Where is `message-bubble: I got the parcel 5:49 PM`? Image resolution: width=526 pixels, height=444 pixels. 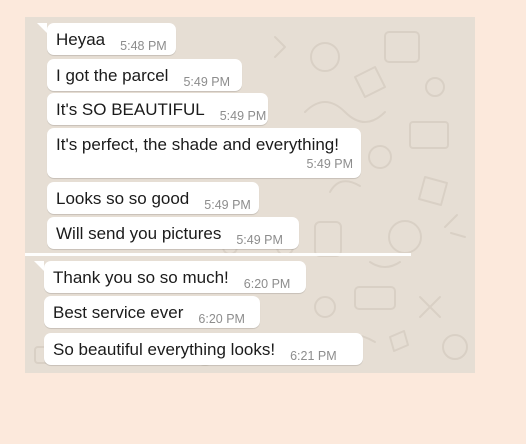
message-bubble: I got the parcel 5:49 PM is located at coordinates (144, 75).